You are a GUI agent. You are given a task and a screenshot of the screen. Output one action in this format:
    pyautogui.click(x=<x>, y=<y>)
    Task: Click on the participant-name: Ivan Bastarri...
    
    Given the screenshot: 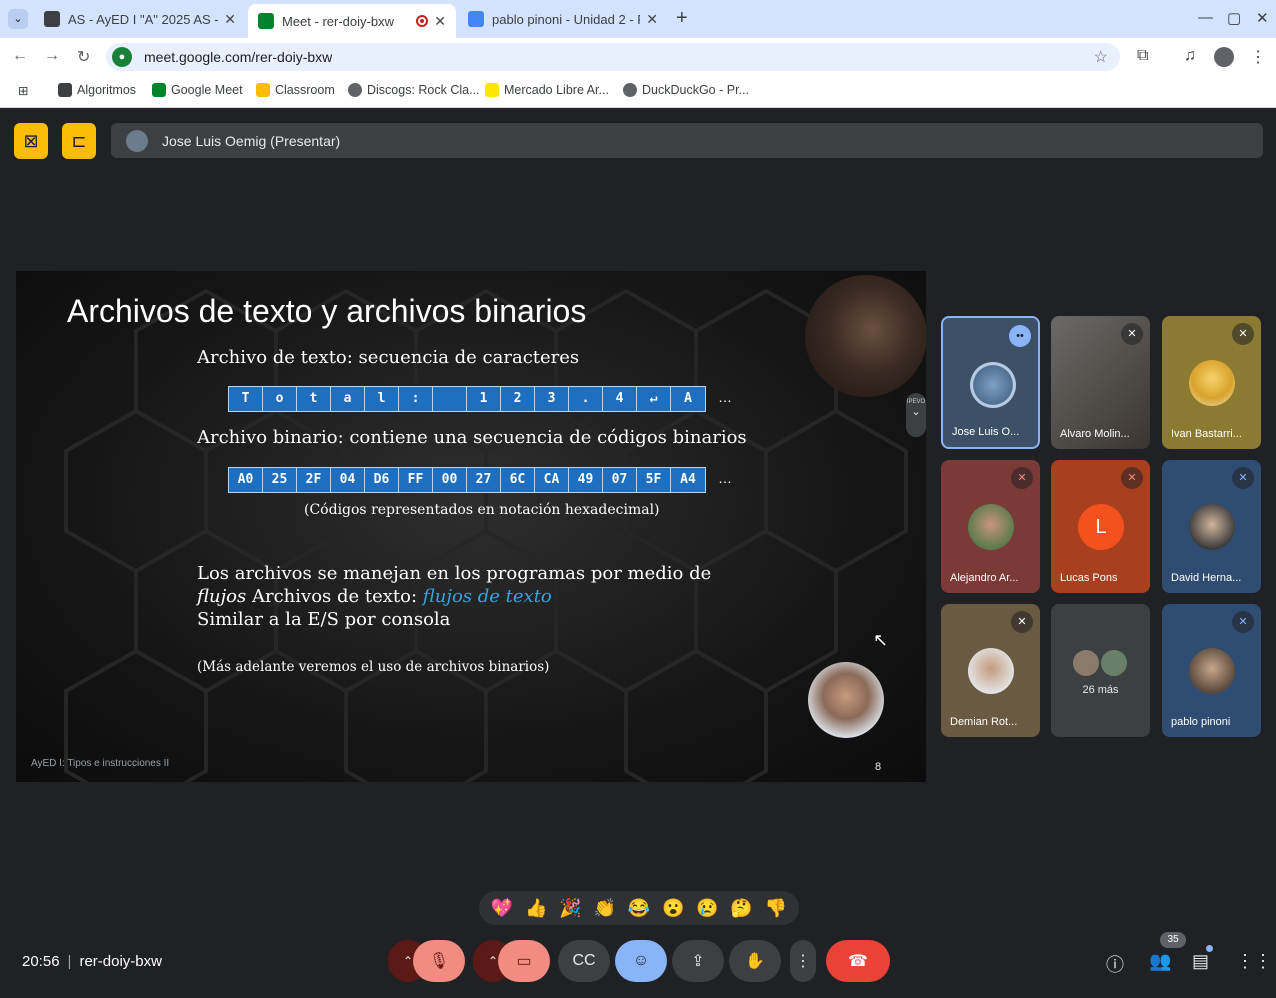 What is the action you would take?
    pyautogui.click(x=1206, y=434)
    